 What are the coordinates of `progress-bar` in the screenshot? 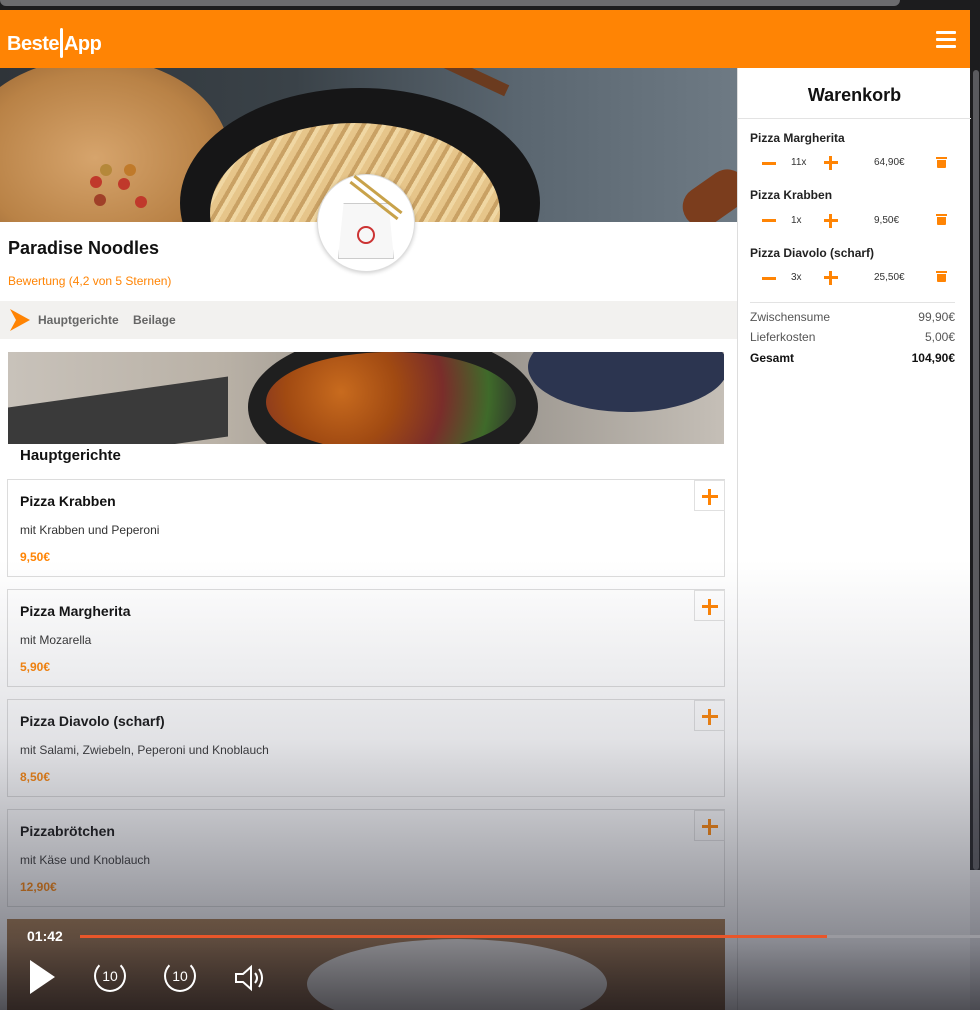 It's located at (530, 936).